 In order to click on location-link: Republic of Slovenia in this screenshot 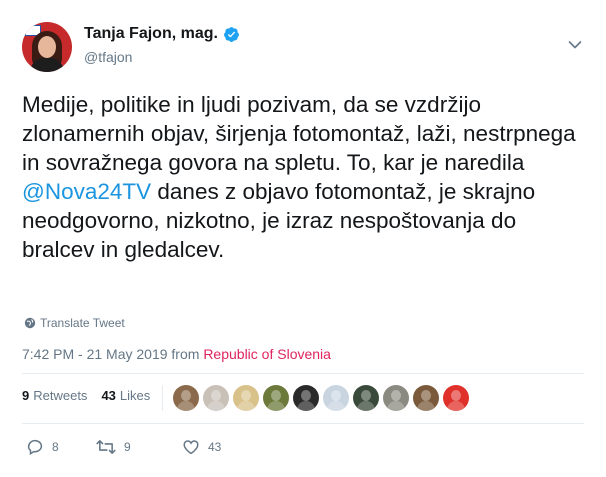, I will do `click(267, 354)`.